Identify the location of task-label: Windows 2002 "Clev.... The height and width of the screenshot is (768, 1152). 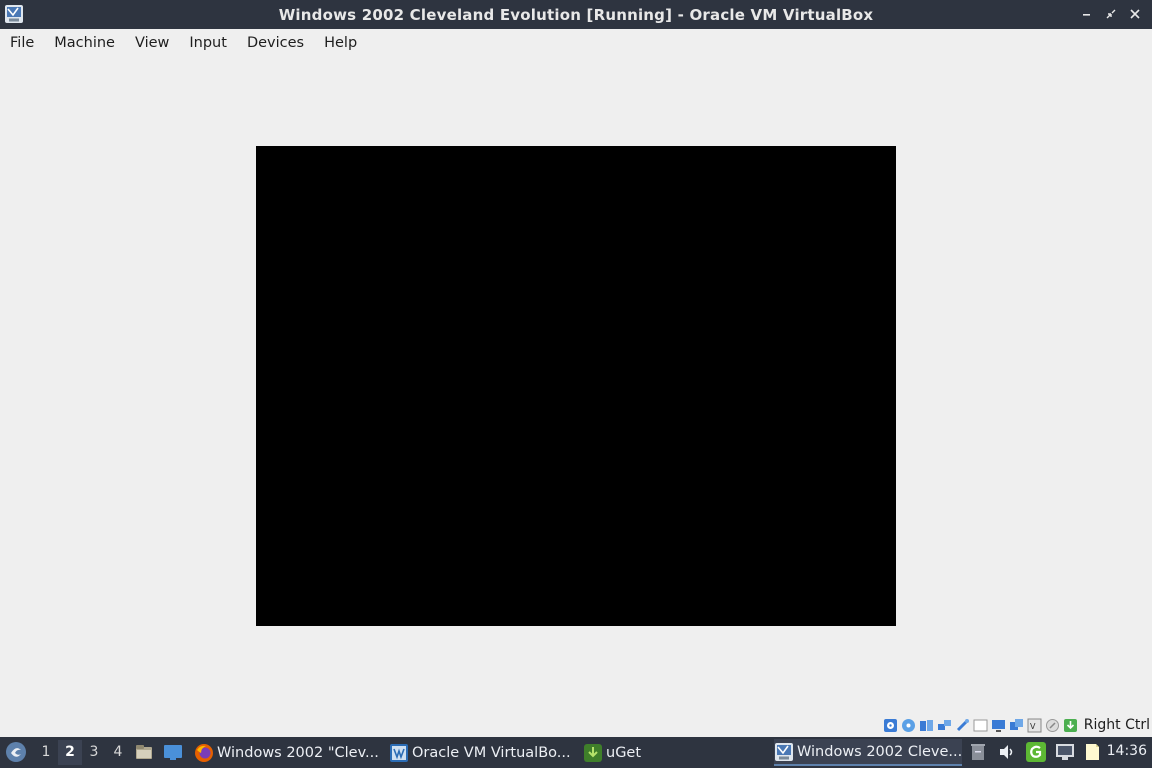
(298, 752).